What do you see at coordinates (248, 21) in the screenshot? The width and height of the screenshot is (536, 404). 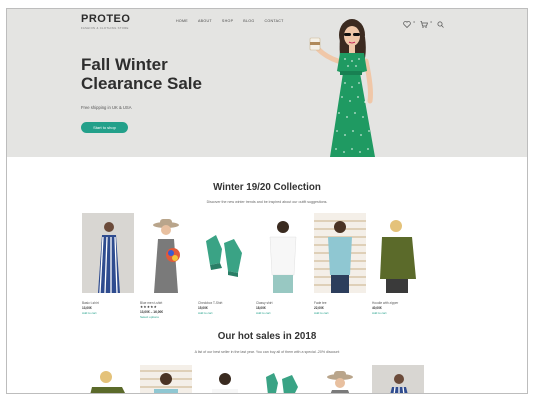 I see `nav-blog: BLOG` at bounding box center [248, 21].